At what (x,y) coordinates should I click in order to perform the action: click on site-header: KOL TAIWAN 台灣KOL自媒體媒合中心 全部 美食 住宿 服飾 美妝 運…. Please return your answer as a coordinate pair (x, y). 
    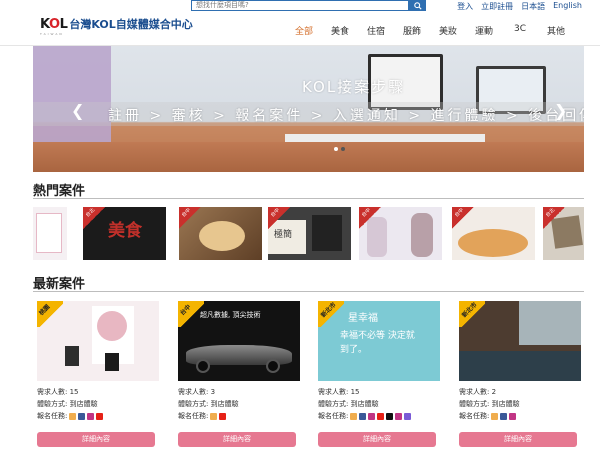
    Looking at the image, I should click on (300, 29).